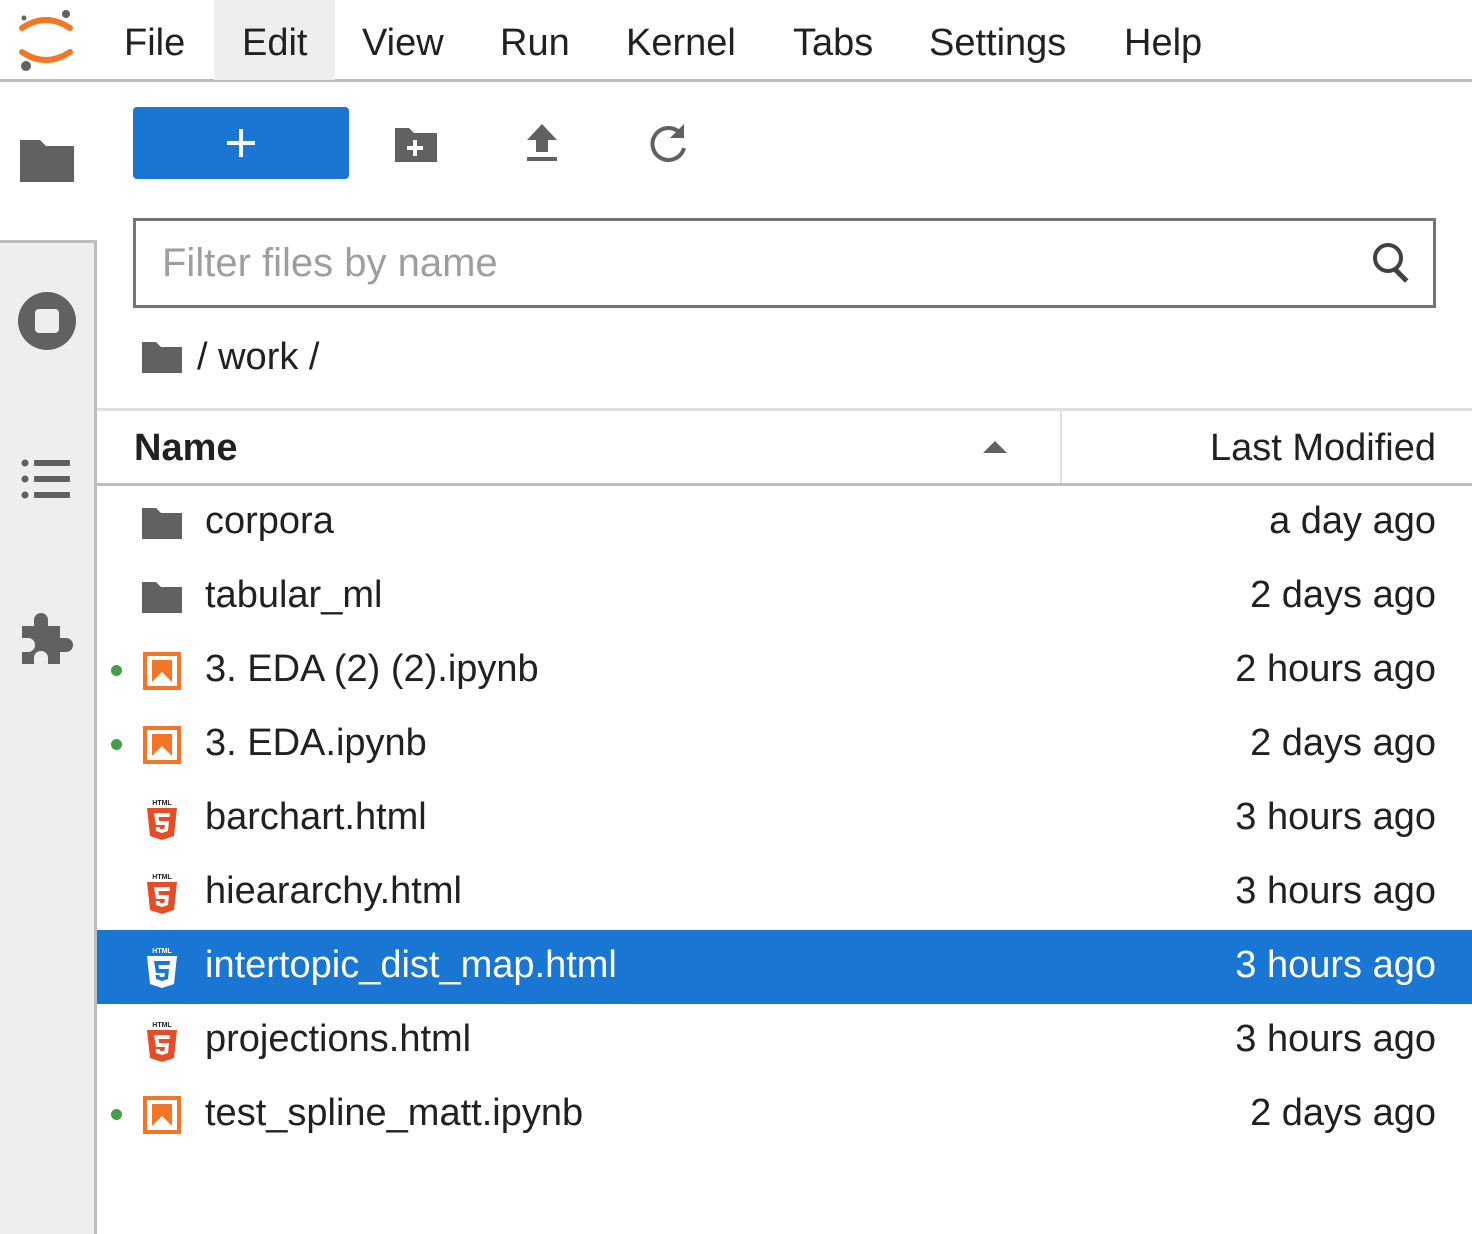 This screenshot has width=1472, height=1234. I want to click on menu-edit: Edit, so click(275, 40).